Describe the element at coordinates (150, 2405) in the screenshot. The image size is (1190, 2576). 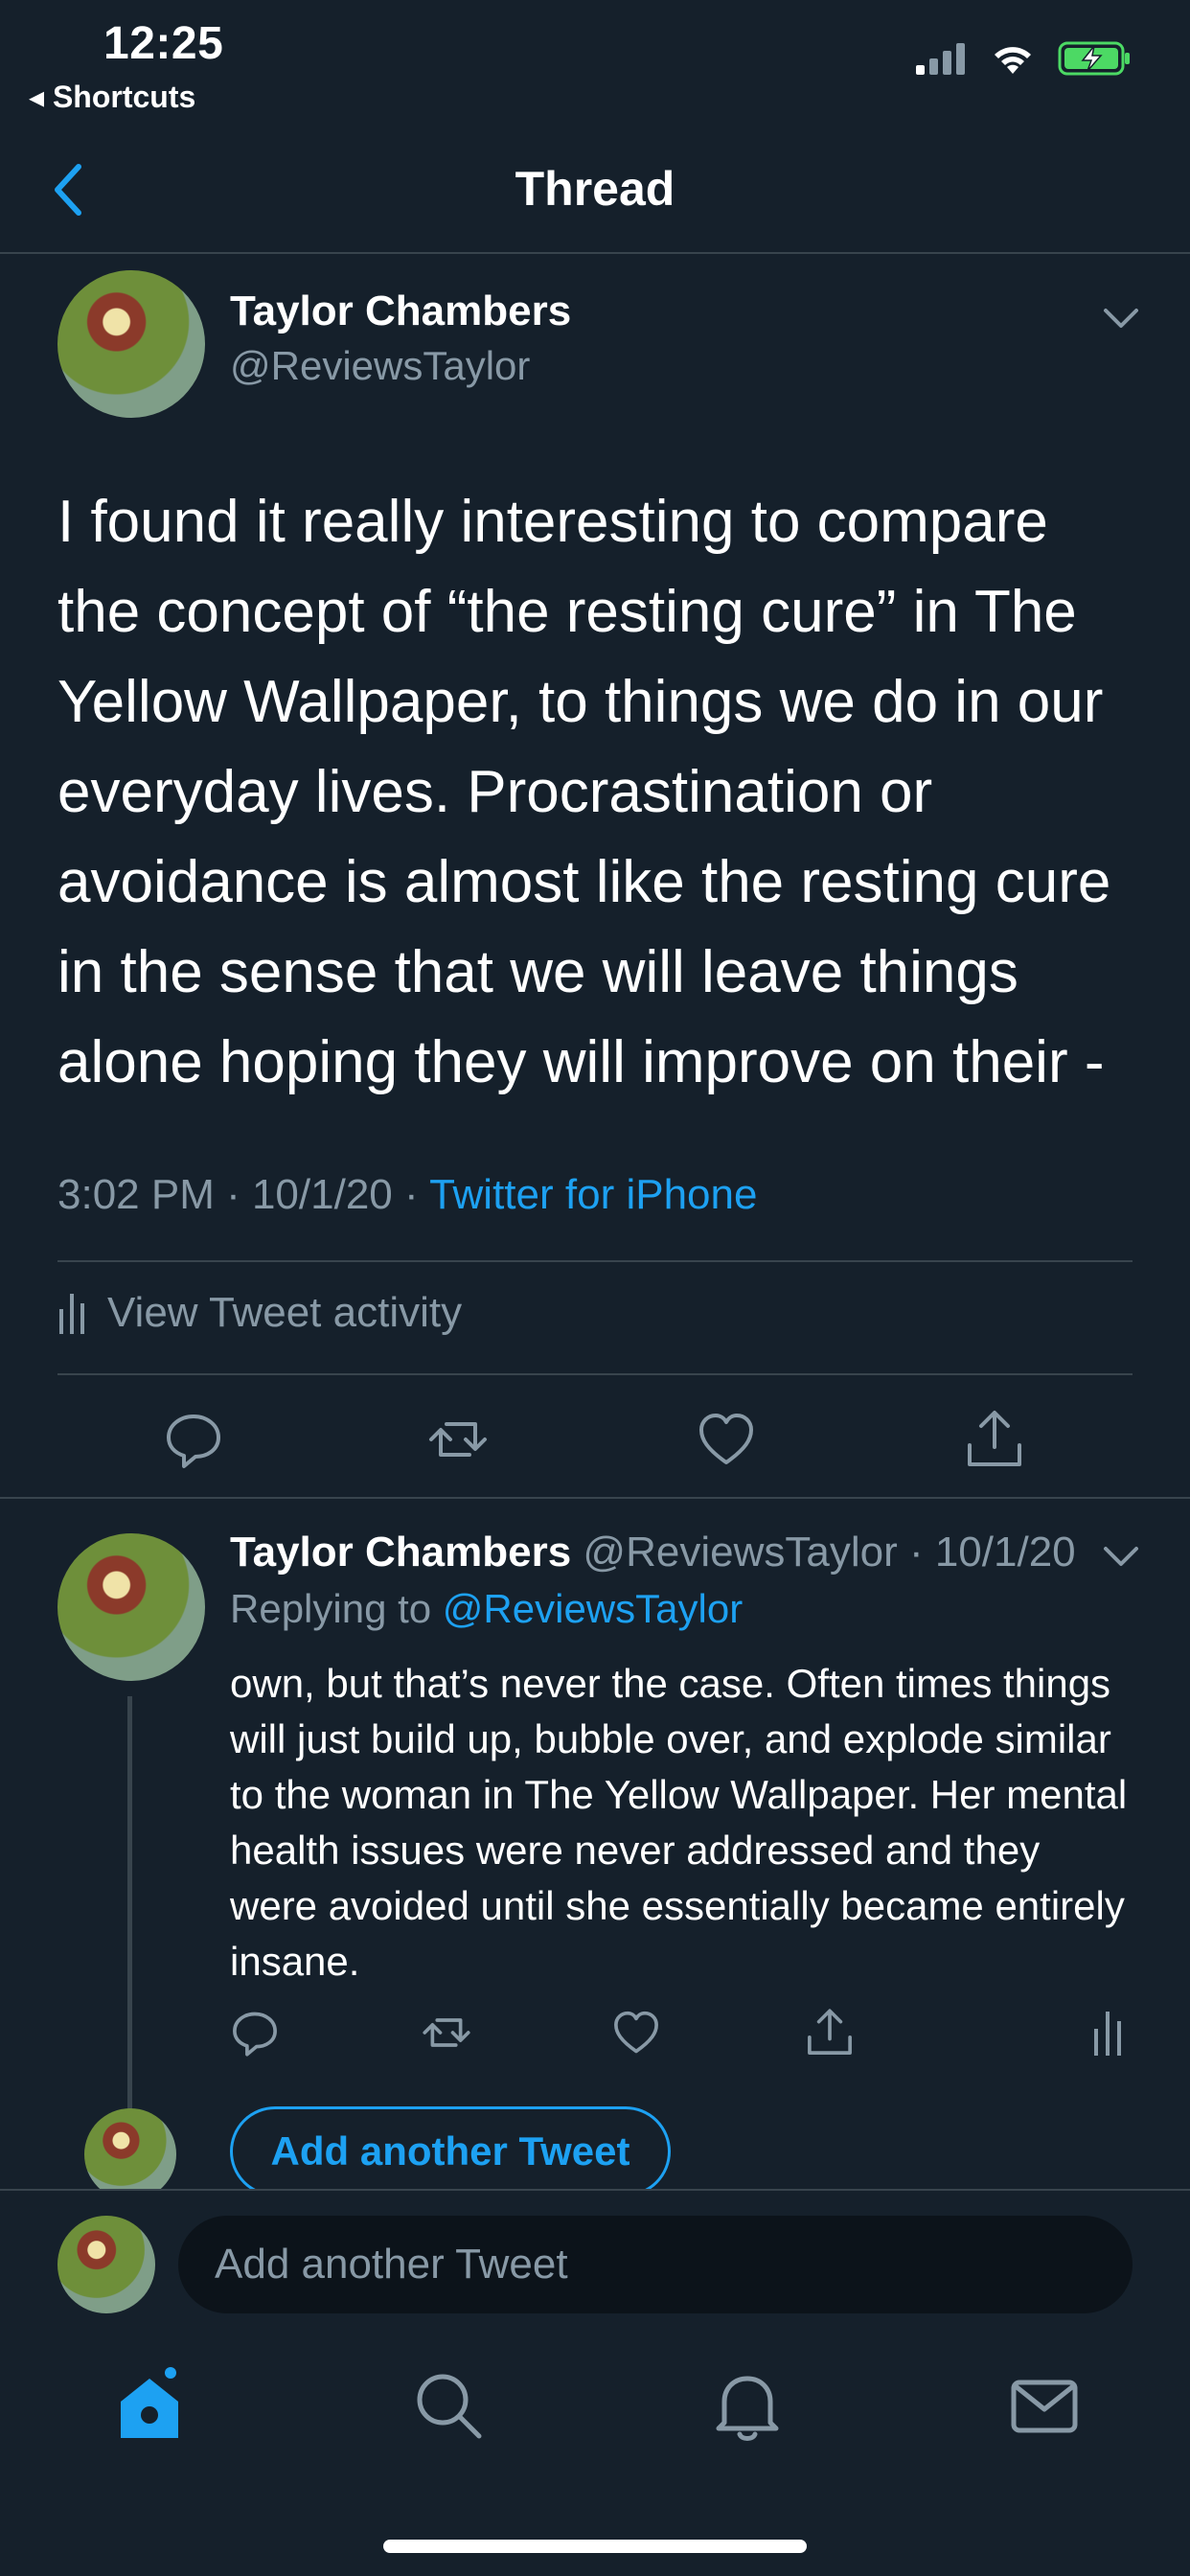
I see `home-icon` at that location.